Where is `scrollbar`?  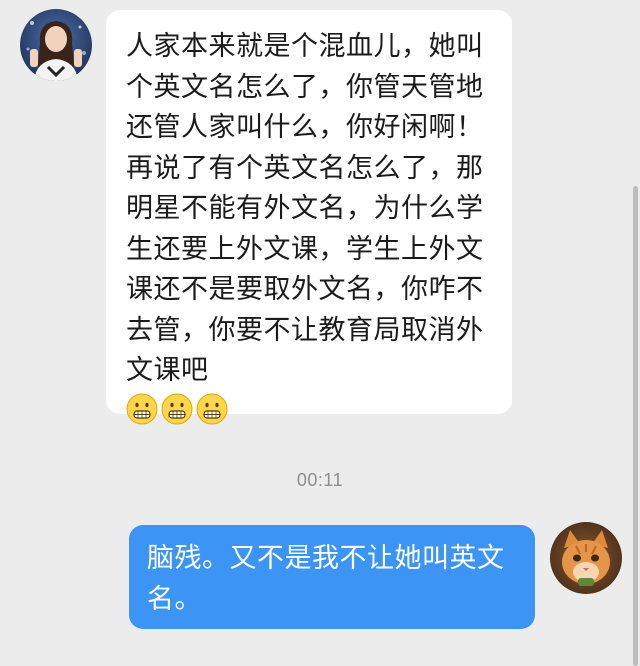
scrollbar is located at coordinates (635, 426).